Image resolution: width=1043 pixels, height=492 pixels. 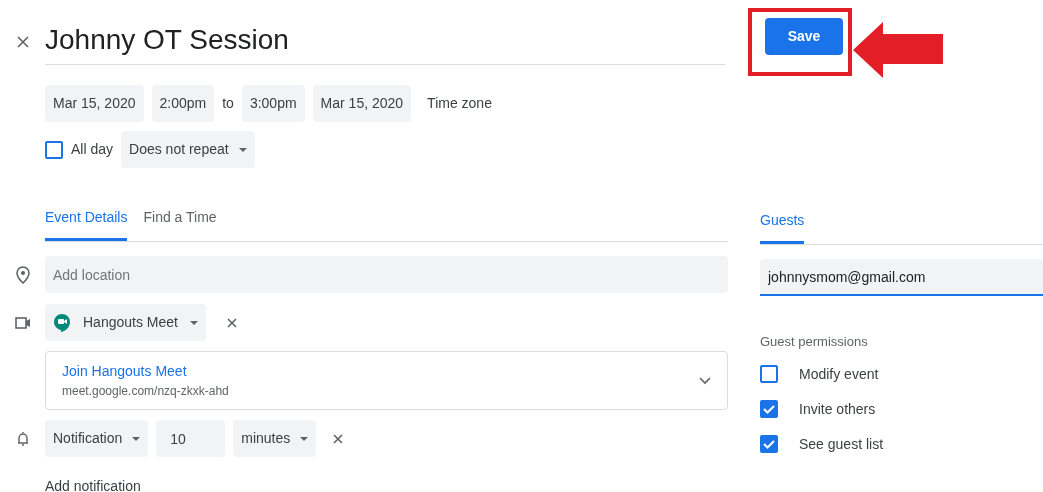 I want to click on location-field: Add location, so click(x=386, y=274).